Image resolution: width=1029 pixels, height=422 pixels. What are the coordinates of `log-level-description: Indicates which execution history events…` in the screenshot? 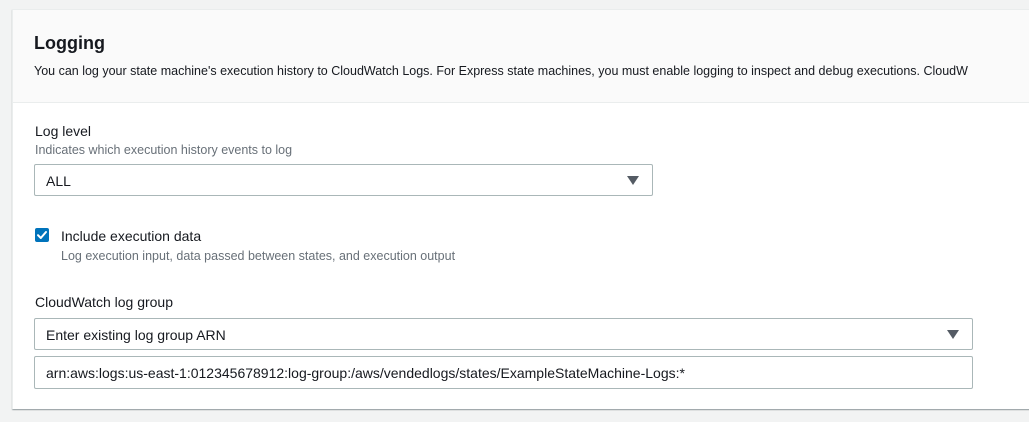 It's located at (164, 150).